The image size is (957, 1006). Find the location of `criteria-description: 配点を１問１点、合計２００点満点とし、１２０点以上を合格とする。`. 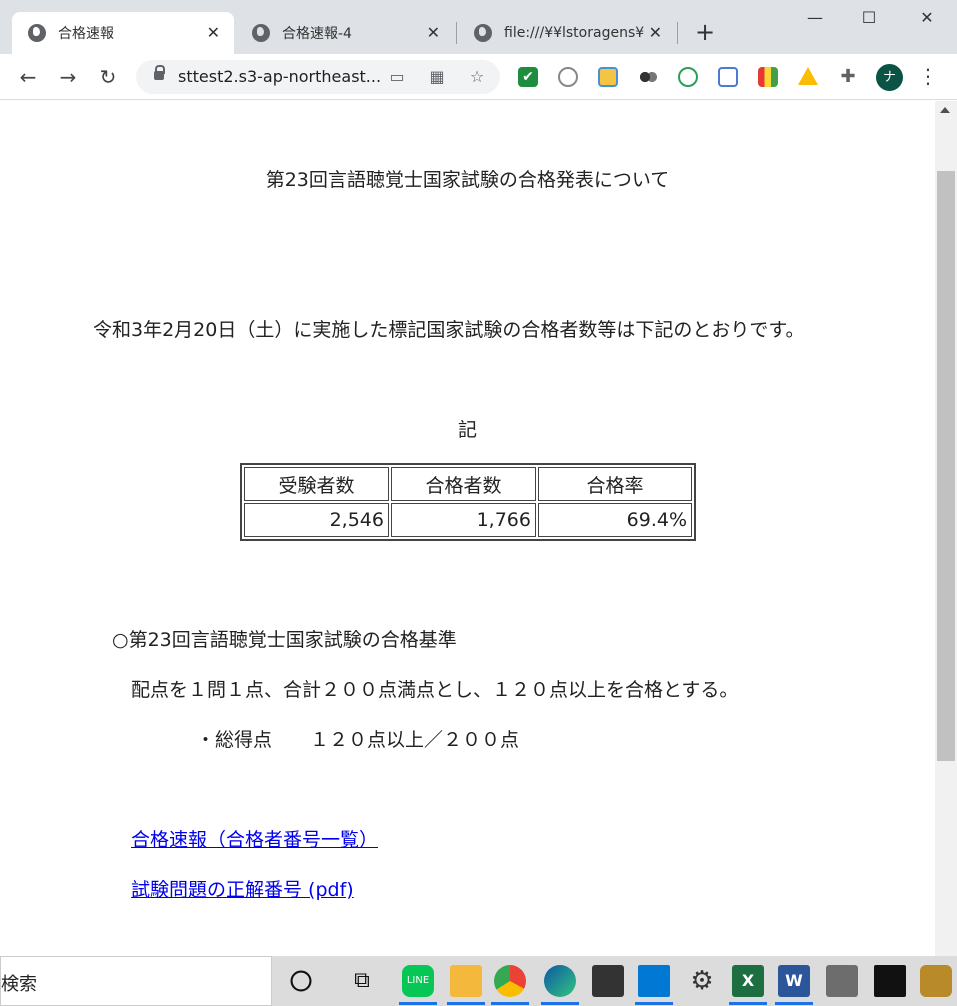

criteria-description: 配点を１問１点、合計２００点満点とし、１２０点以上を合格とする。 is located at coordinates (435, 690).